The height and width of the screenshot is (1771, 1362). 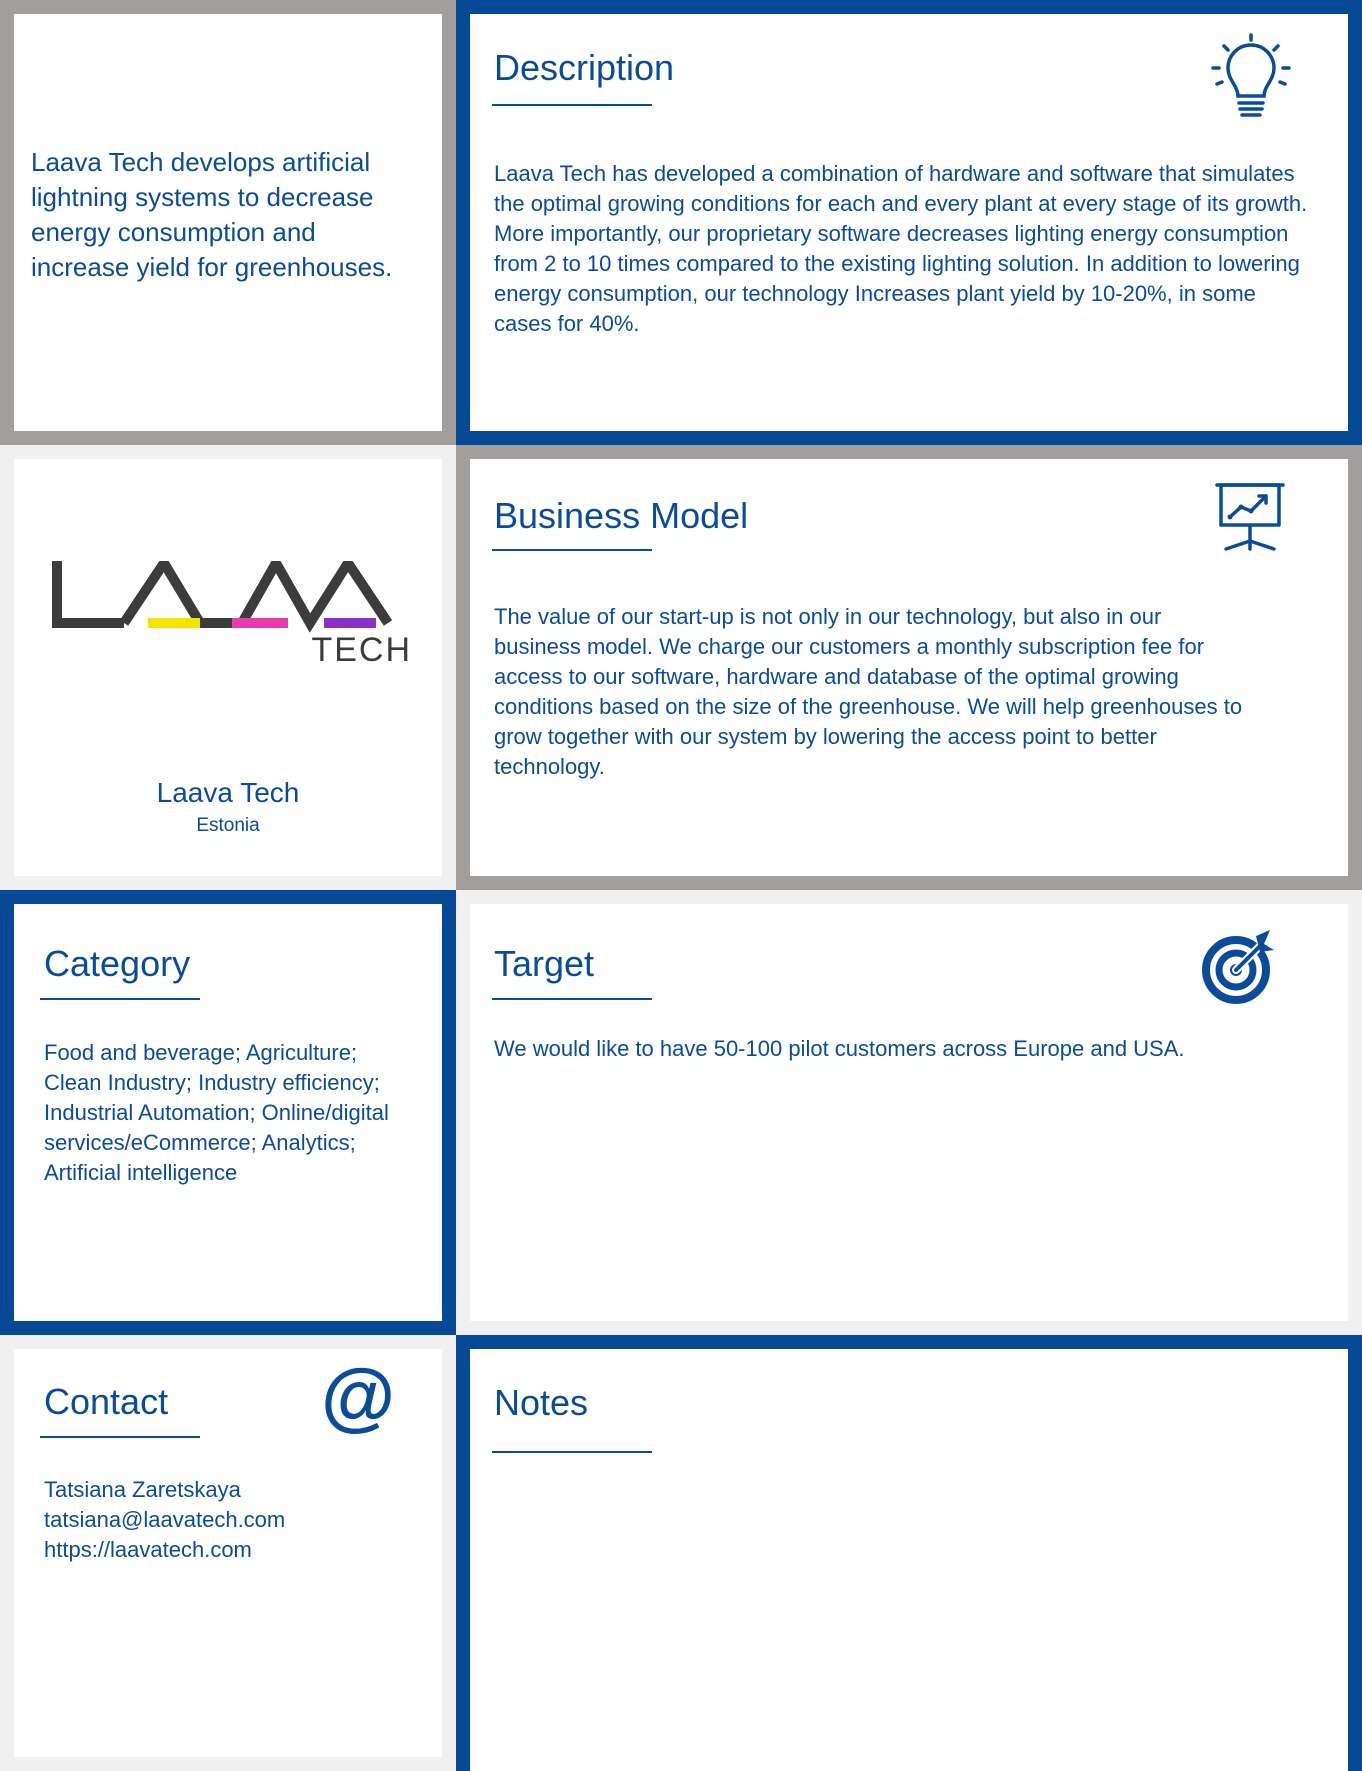 What do you see at coordinates (572, 1452) in the screenshot?
I see `notes-rule` at bounding box center [572, 1452].